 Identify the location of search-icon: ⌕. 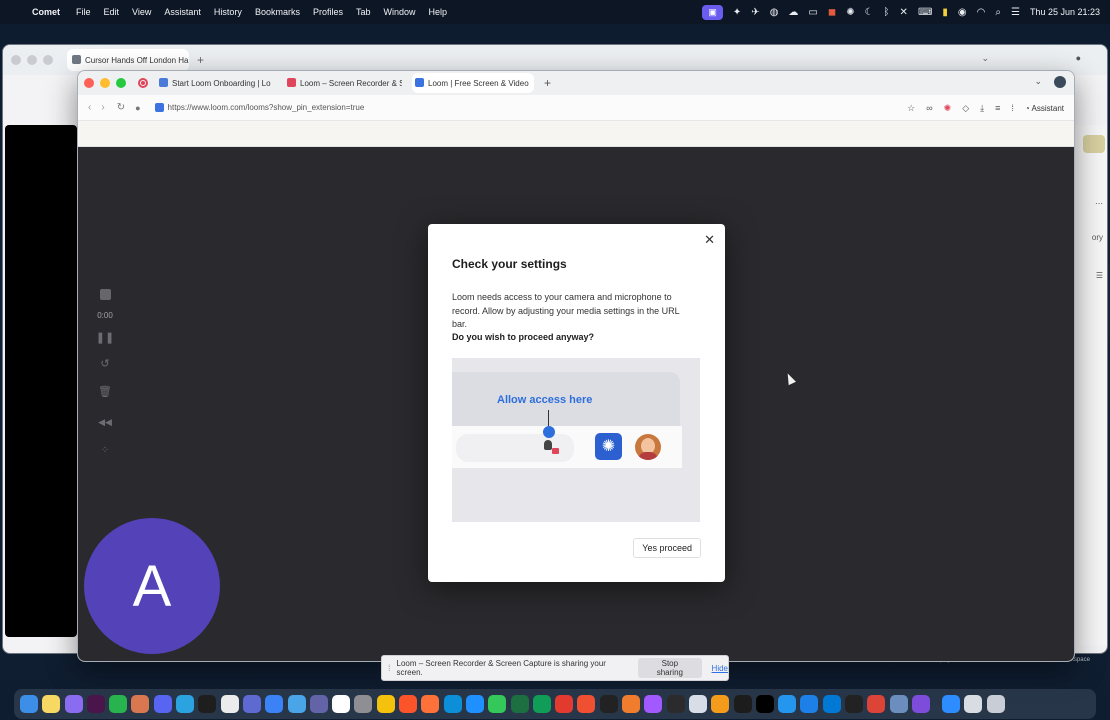
(998, 12).